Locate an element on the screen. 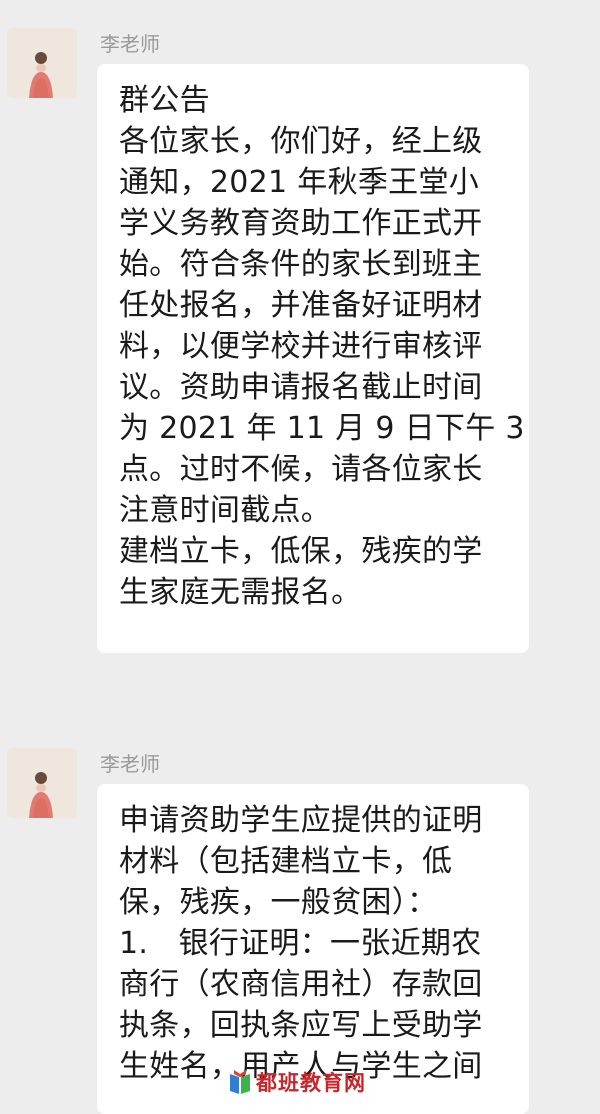 This screenshot has height=1114, width=600. message-line: 学义务教育资助工作正式开 is located at coordinates (301, 223).